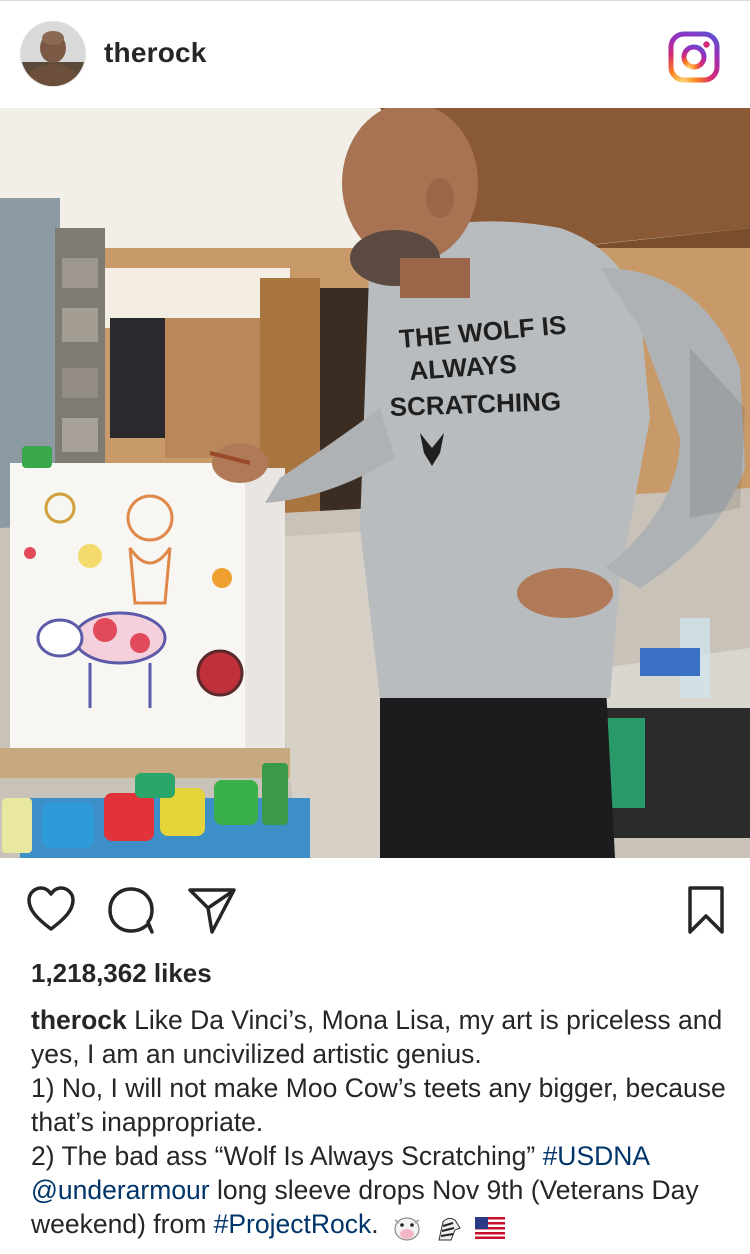 The image size is (750, 1254). Describe the element at coordinates (450, 1229) in the screenshot. I see `zebra-emoji` at that location.